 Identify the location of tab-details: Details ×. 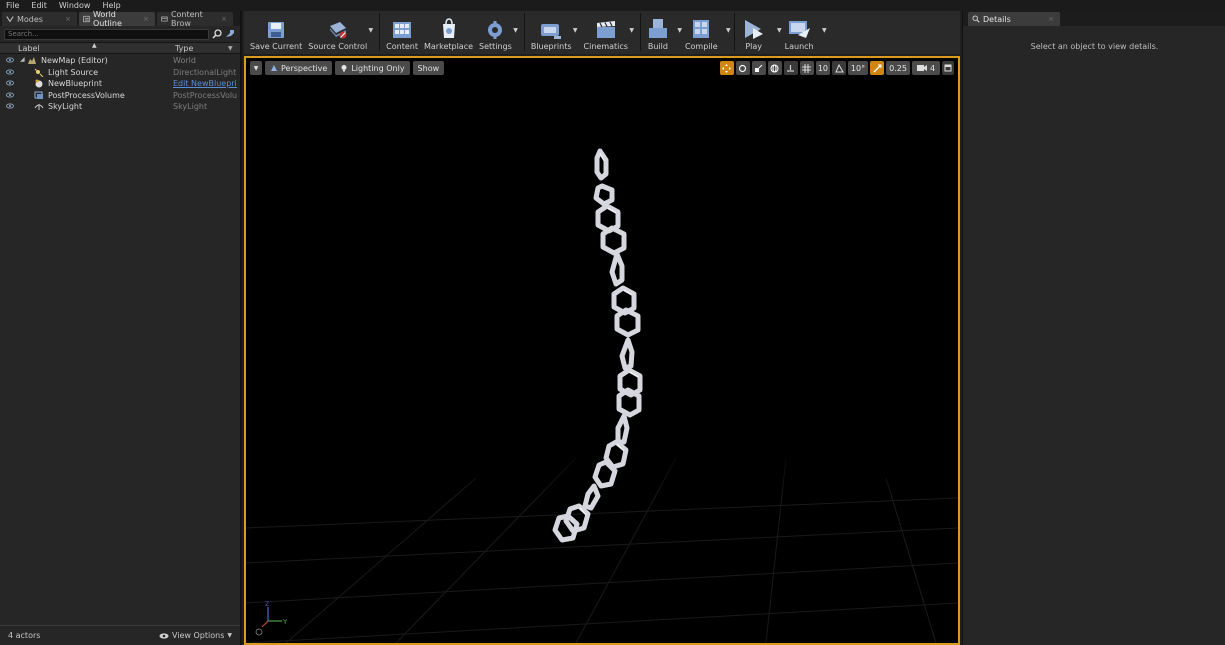
(1014, 19).